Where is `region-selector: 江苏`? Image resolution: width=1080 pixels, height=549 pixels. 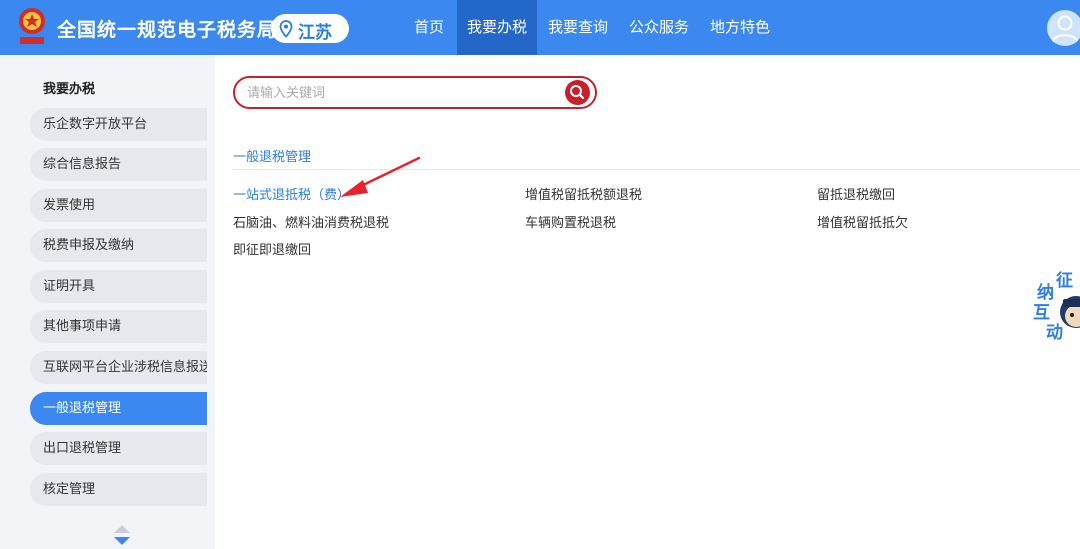 region-selector: 江苏 is located at coordinates (310, 28).